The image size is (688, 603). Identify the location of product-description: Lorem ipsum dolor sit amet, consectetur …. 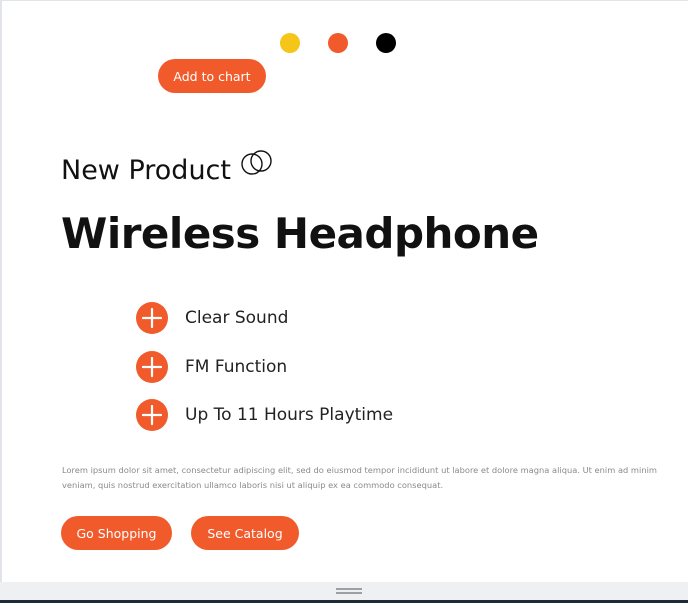
(359, 477).